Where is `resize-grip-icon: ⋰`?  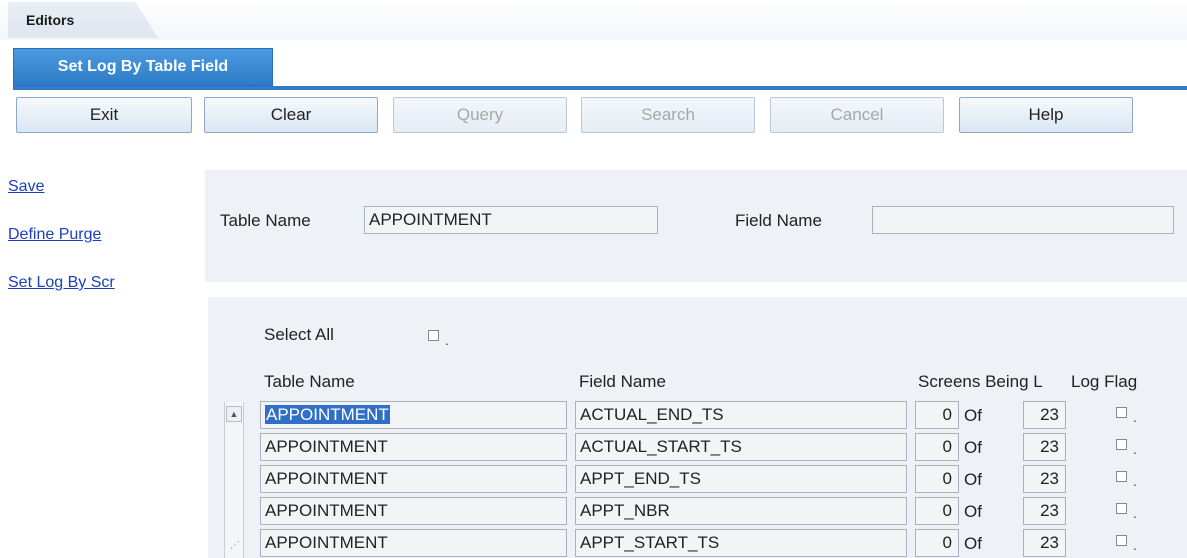 resize-grip-icon: ⋰ is located at coordinates (235, 545).